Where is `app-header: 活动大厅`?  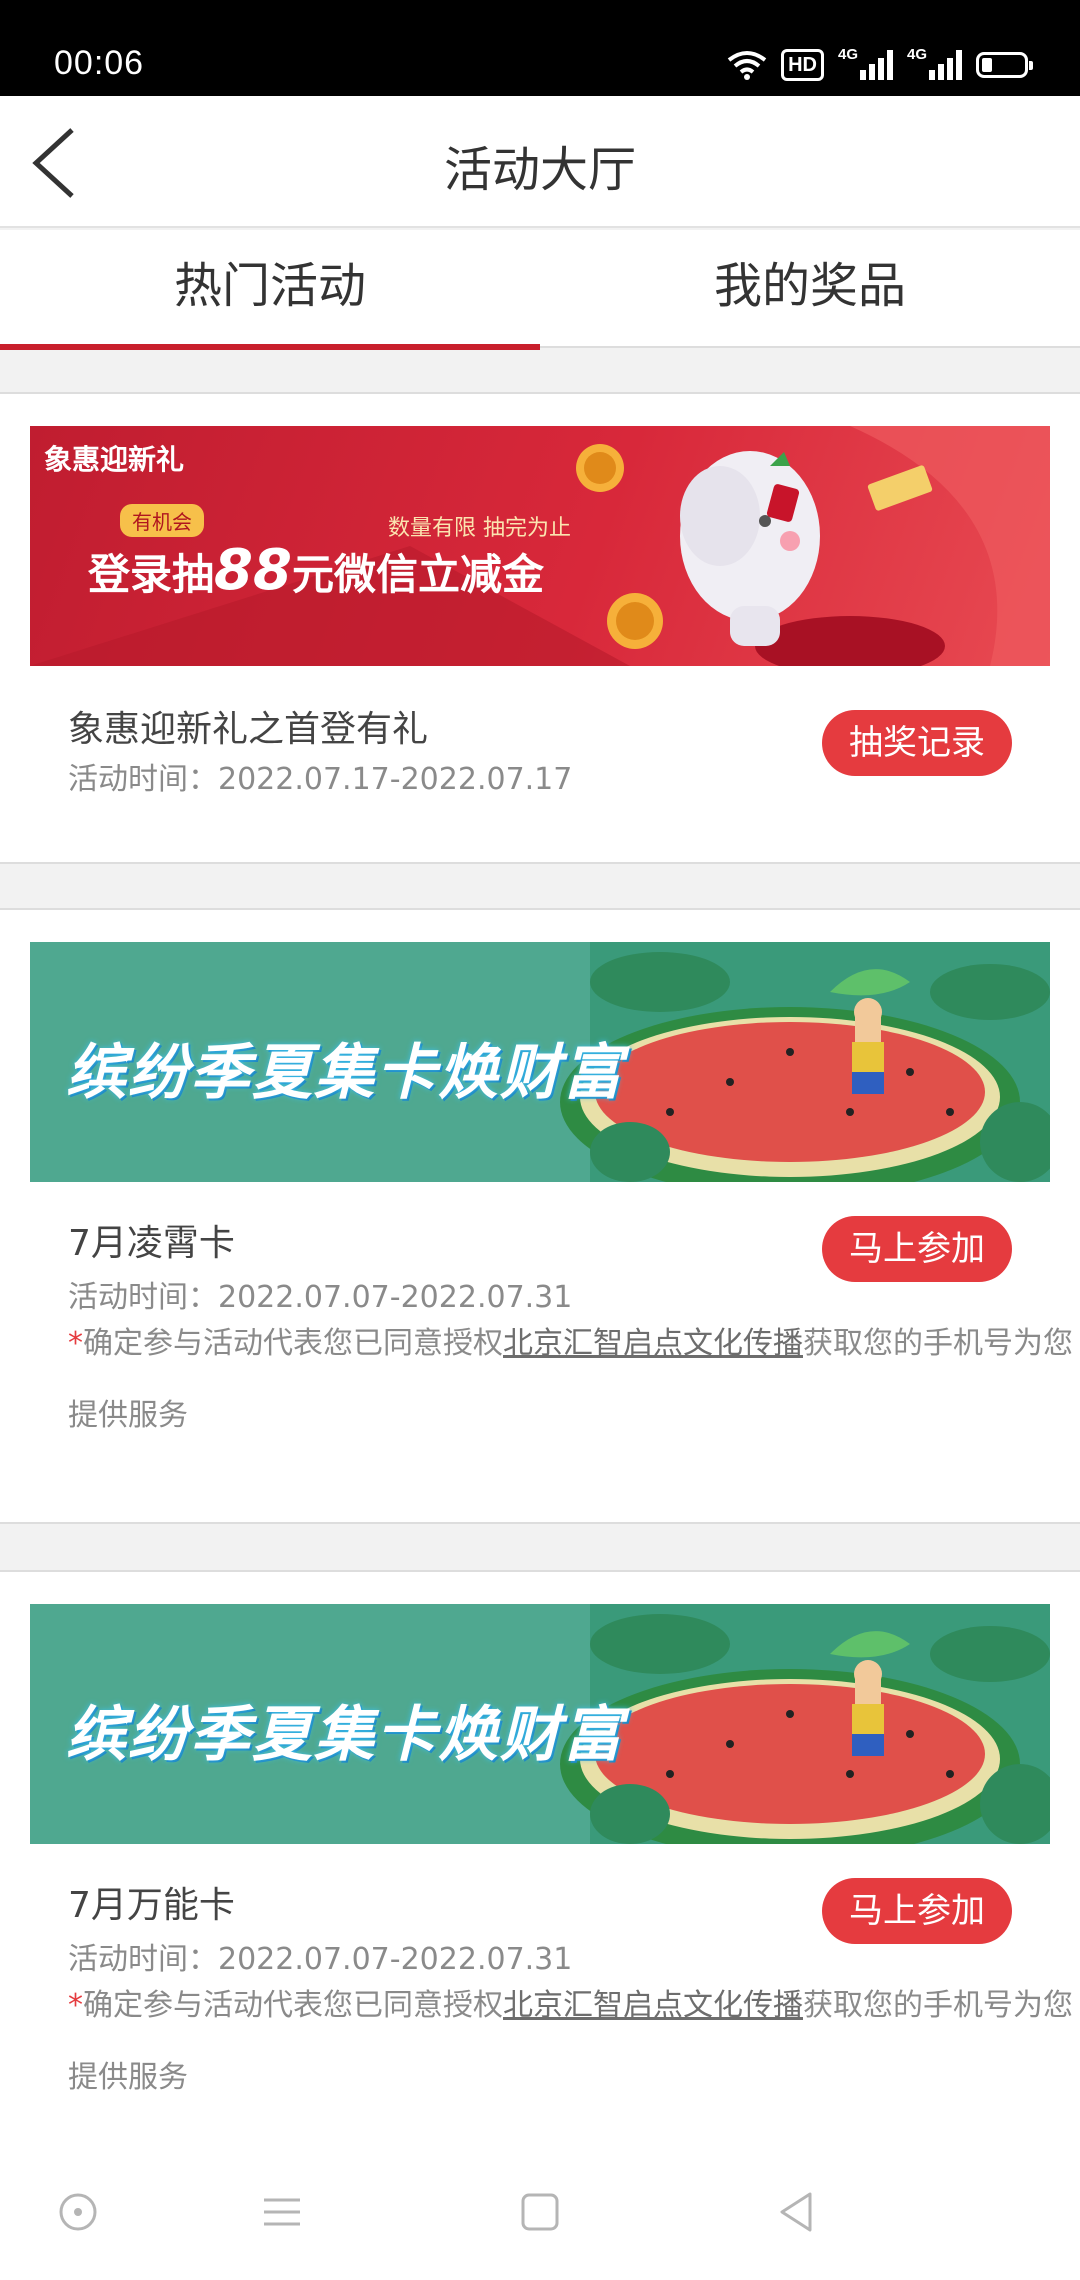 app-header: 活动大厅 is located at coordinates (540, 162).